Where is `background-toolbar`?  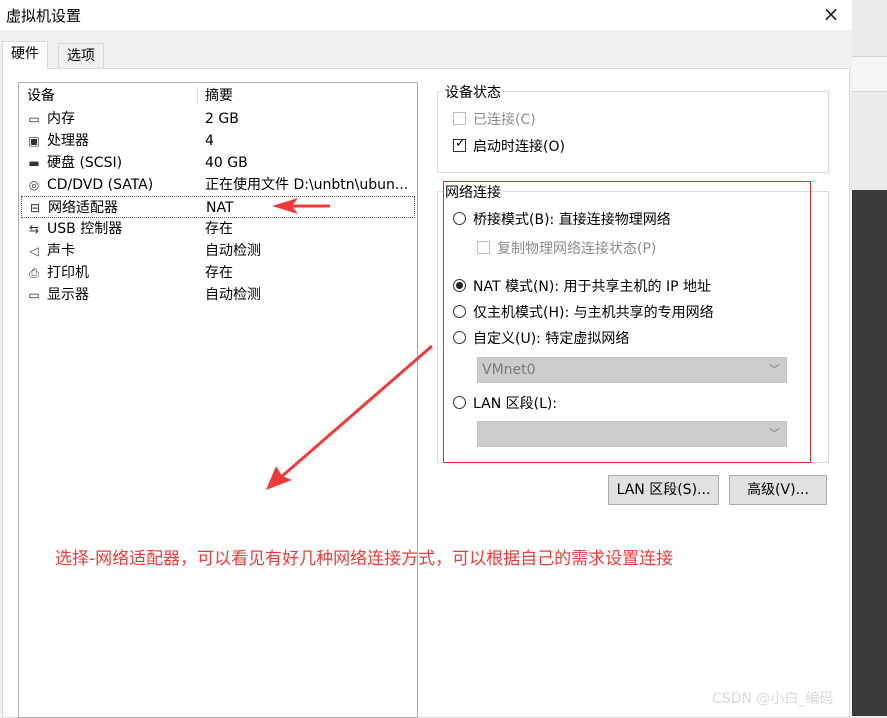 background-toolbar is located at coordinates (869, 74).